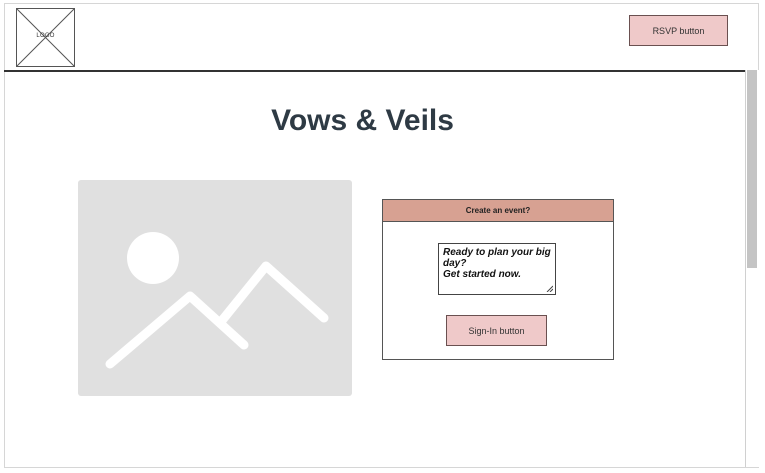  What do you see at coordinates (374, 71) in the screenshot?
I see `header-divider` at bounding box center [374, 71].